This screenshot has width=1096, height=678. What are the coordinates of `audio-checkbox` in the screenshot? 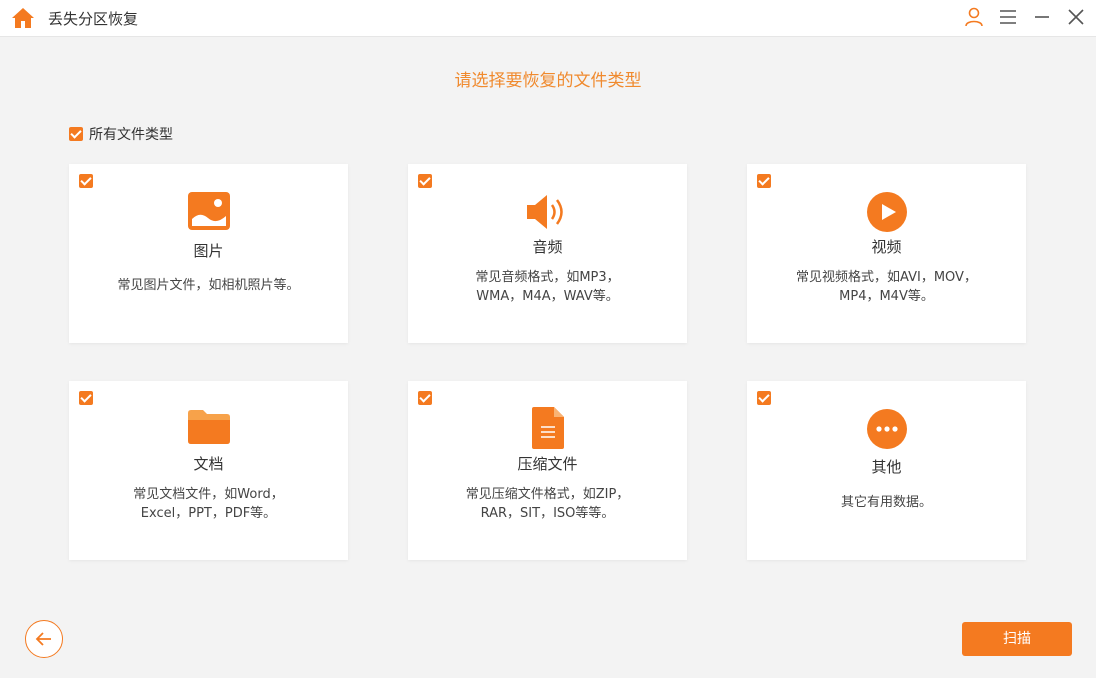 It's located at (425, 181).